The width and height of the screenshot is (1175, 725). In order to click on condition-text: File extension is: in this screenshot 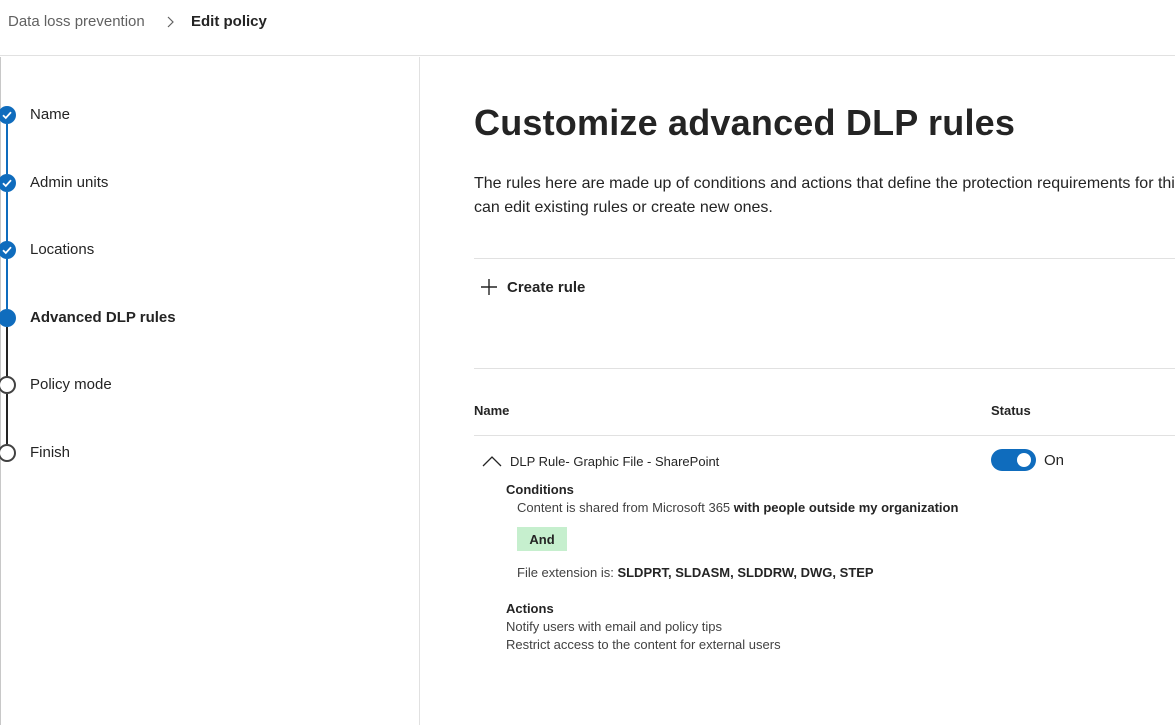, I will do `click(567, 572)`.